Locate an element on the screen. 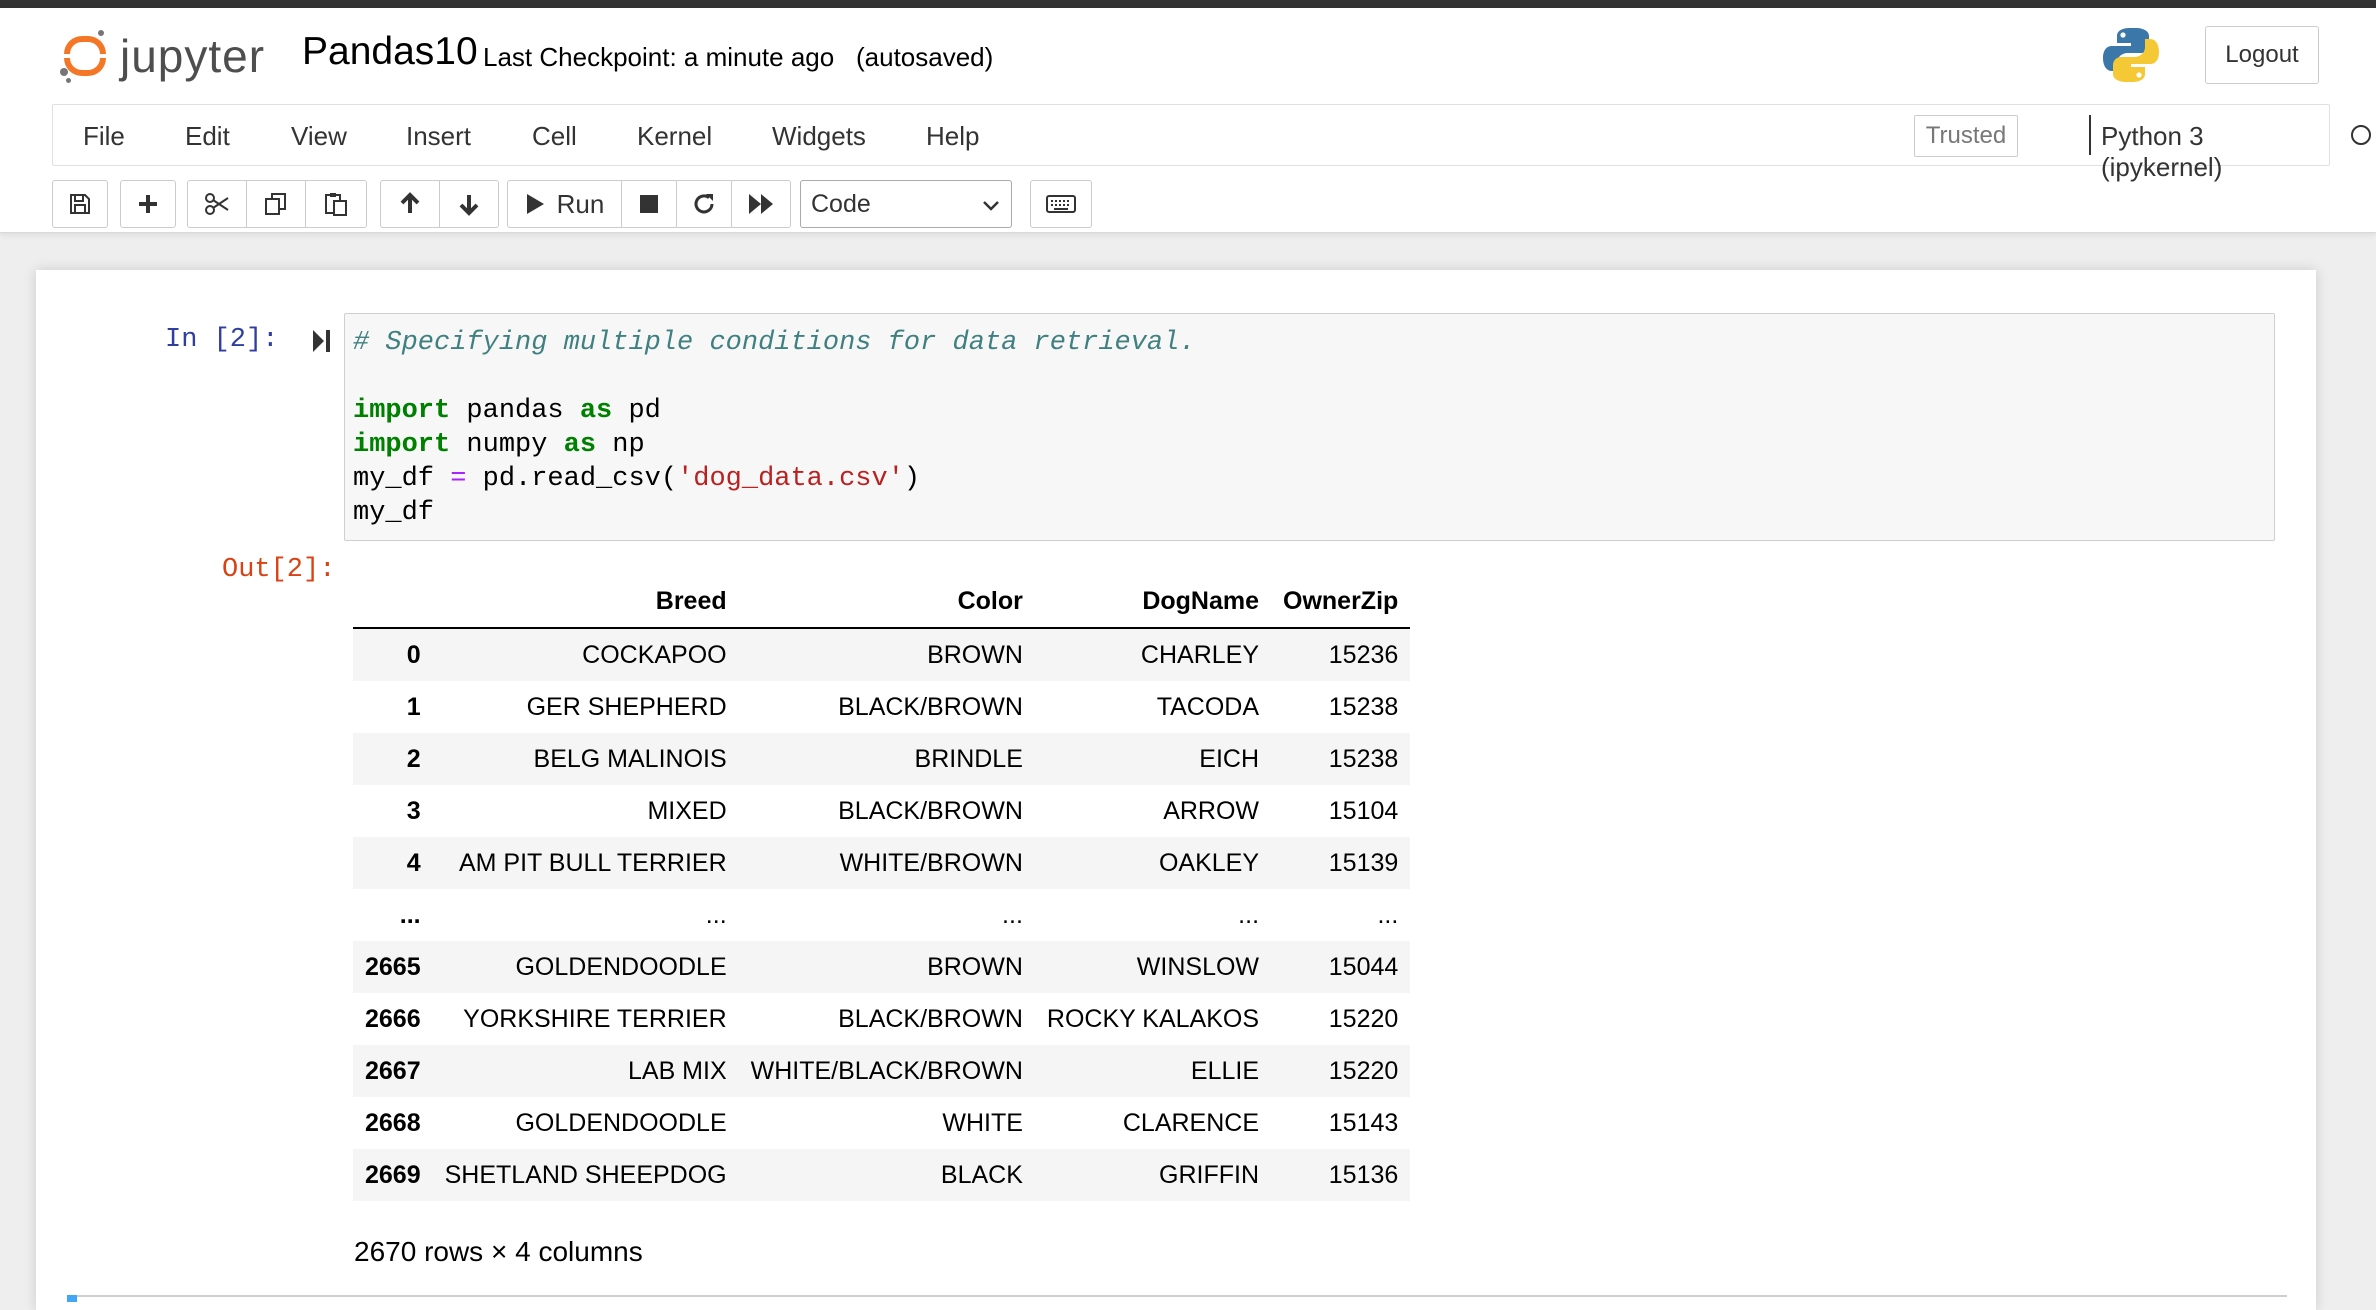 This screenshot has height=1310, width=2376. kernel-separator is located at coordinates (2090, 135).